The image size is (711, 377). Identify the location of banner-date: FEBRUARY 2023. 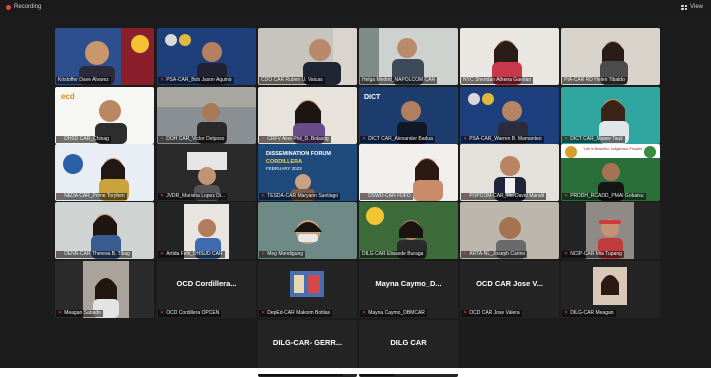
(284, 168).